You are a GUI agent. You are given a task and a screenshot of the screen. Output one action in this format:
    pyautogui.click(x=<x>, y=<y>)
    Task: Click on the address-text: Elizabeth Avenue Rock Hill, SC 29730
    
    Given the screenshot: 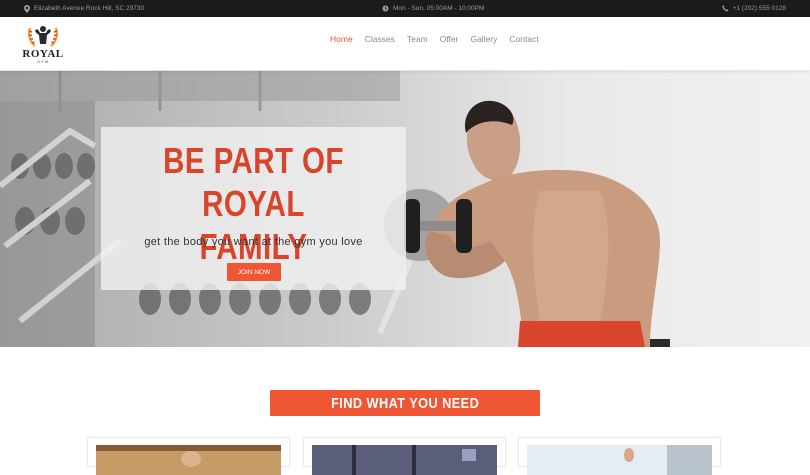 What is the action you would take?
    pyautogui.click(x=89, y=8)
    